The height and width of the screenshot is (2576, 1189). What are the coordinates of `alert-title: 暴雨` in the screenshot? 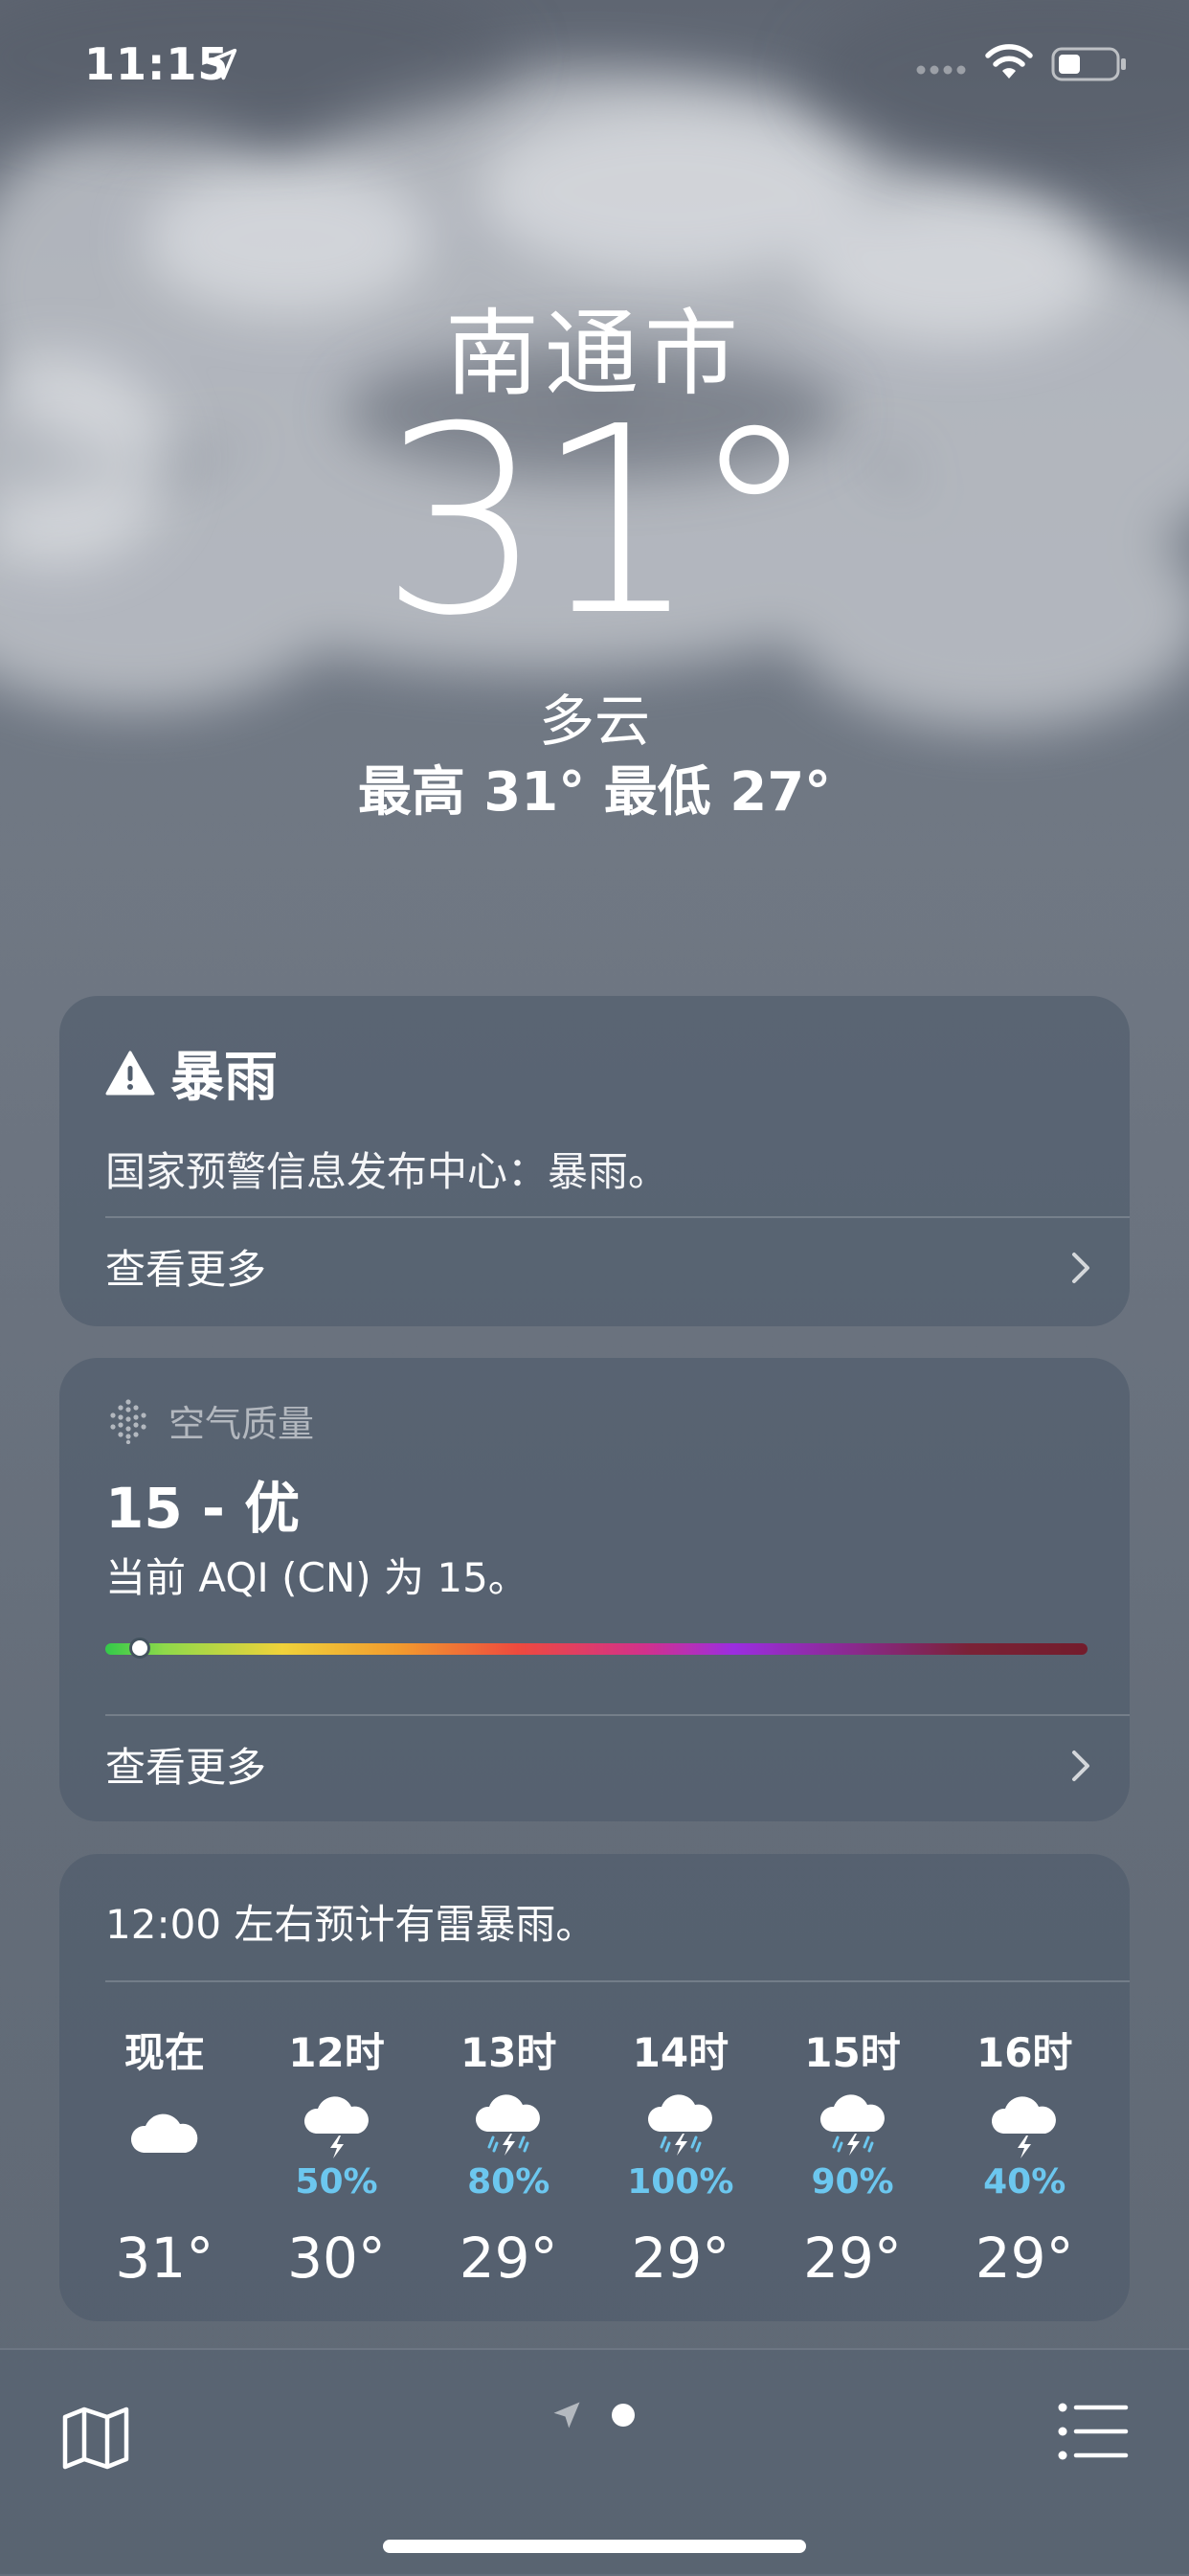 It's located at (224, 1078).